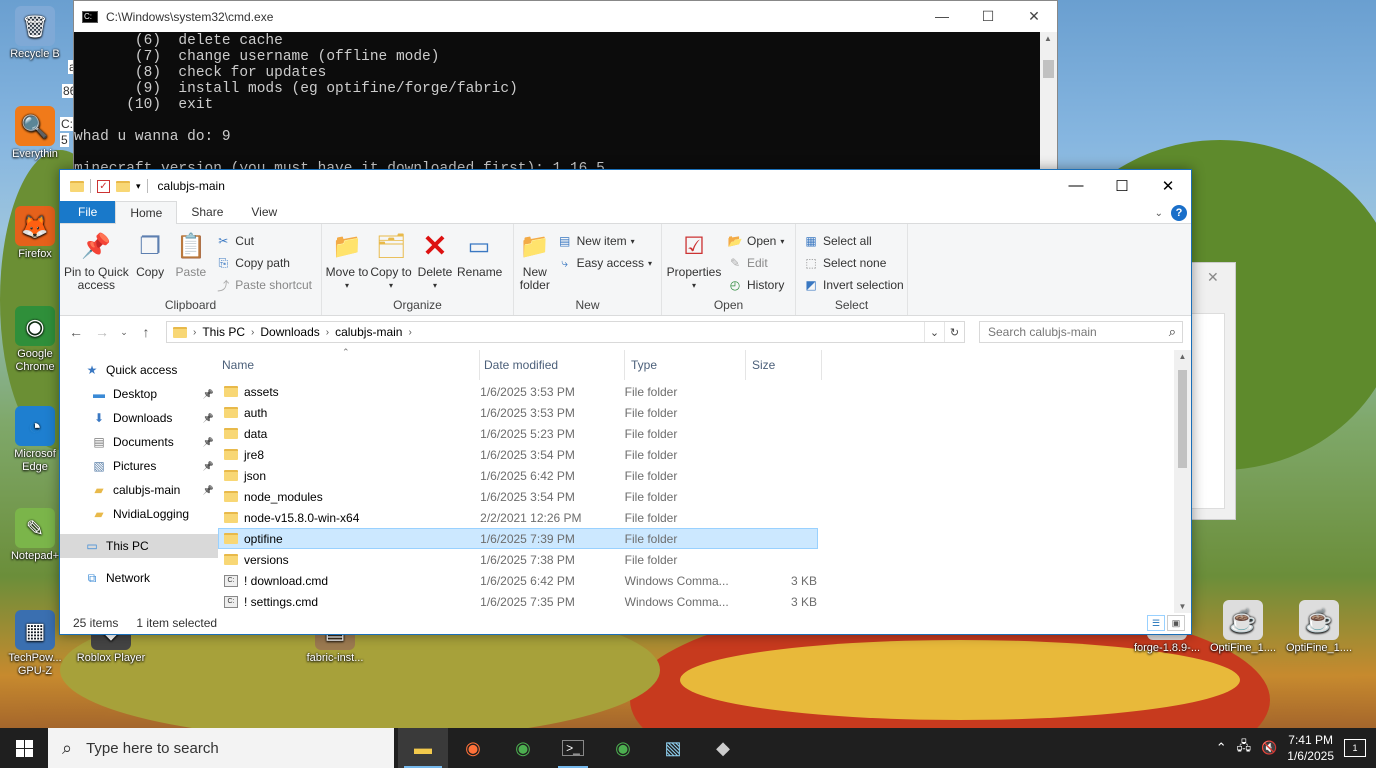 The image size is (1376, 768). I want to click on nav-item: ▰ NvidiaLogging, so click(139, 514).